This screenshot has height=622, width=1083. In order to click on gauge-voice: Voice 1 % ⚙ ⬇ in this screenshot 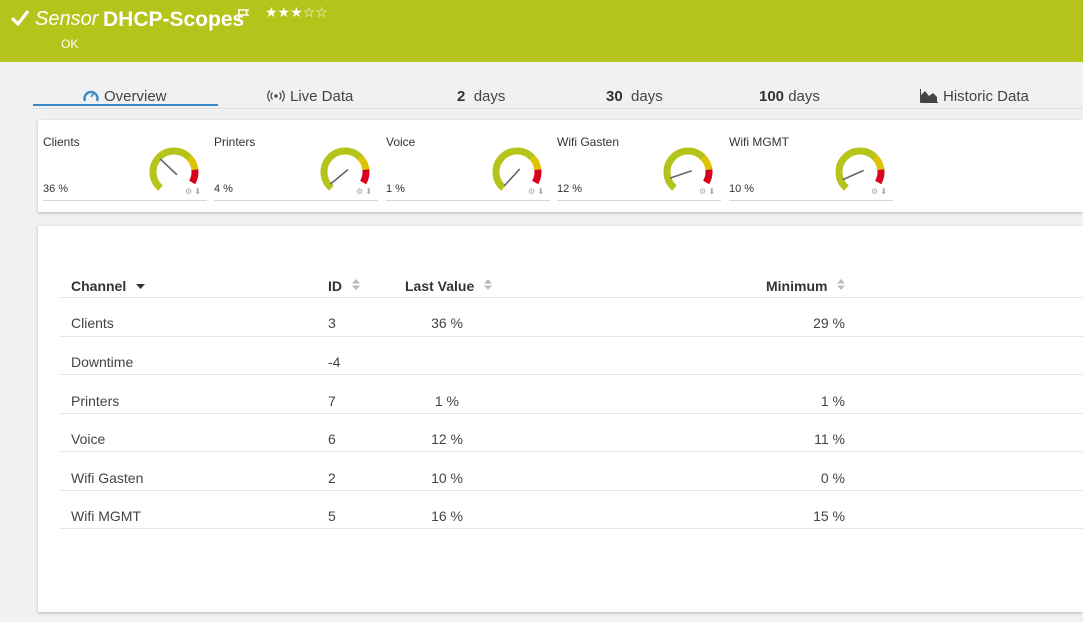, I will do `click(468, 160)`.